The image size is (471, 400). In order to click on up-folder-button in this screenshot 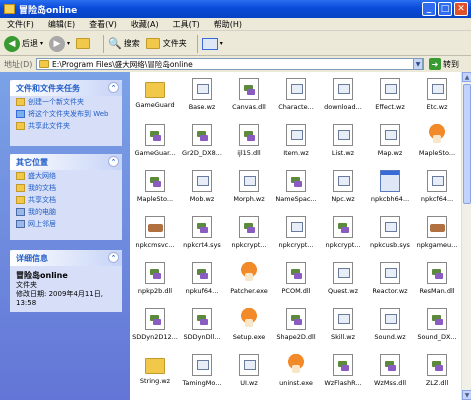, I will do `click(84, 43)`.